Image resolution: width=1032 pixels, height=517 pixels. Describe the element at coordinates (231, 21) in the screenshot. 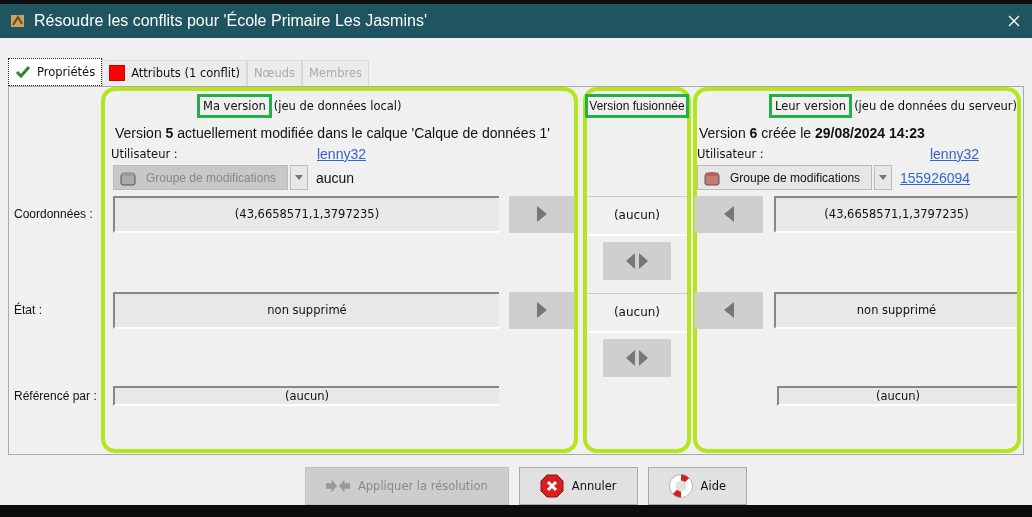

I see `window-title: Résoudre les conflits pour 'École Primaire Les Jasmins'` at that location.